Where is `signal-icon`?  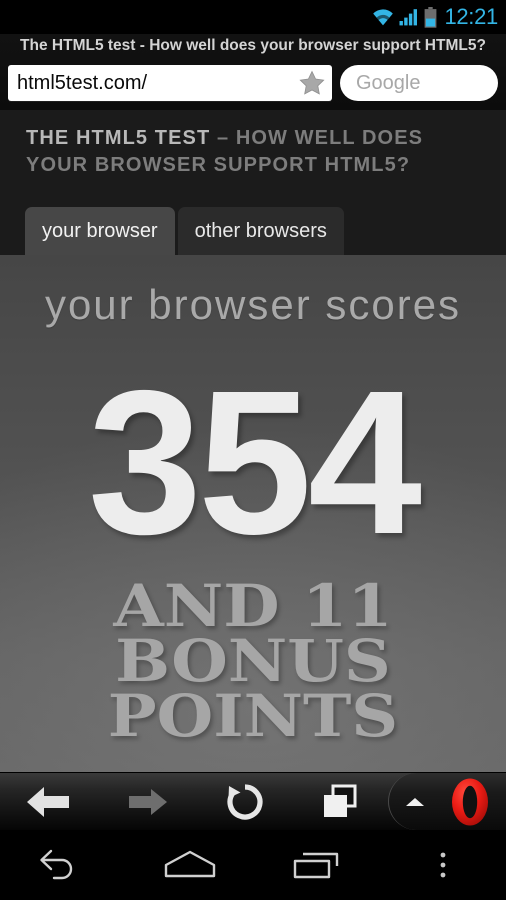 signal-icon is located at coordinates (408, 17).